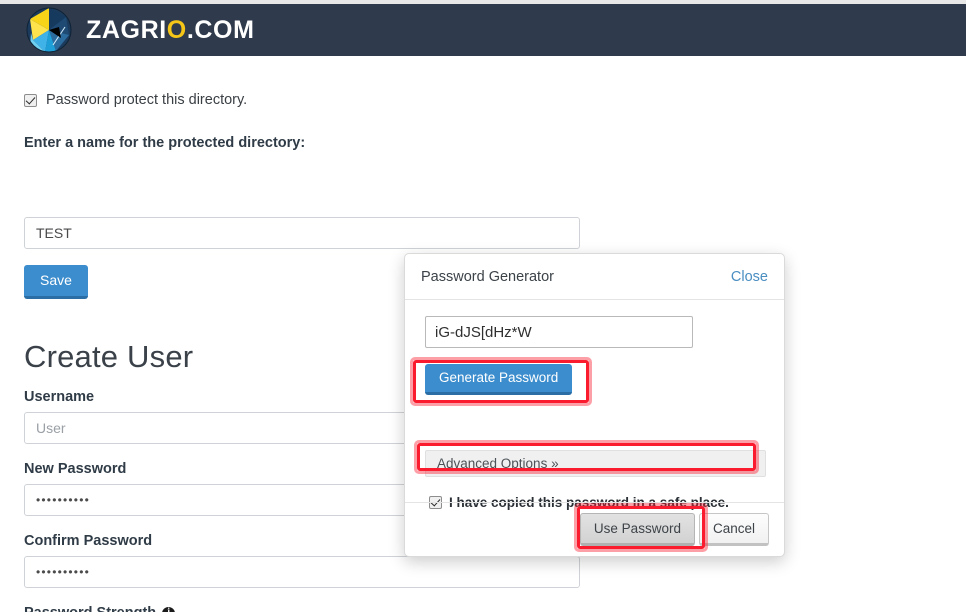 Image resolution: width=966 pixels, height=612 pixels. I want to click on password-protect-label: Password protect this directory., so click(147, 100).